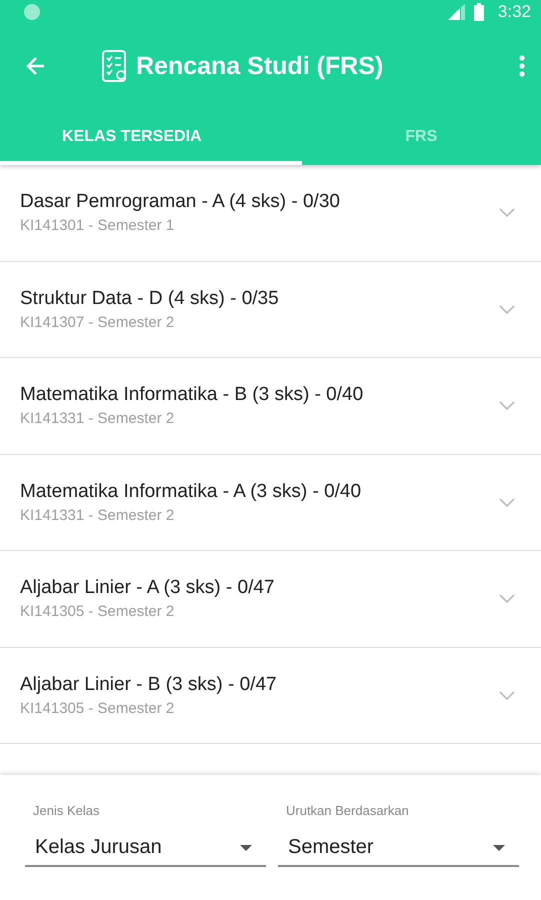 This screenshot has height=900, width=541. Describe the element at coordinates (514, 12) in the screenshot. I see `status-time: 3:32` at that location.